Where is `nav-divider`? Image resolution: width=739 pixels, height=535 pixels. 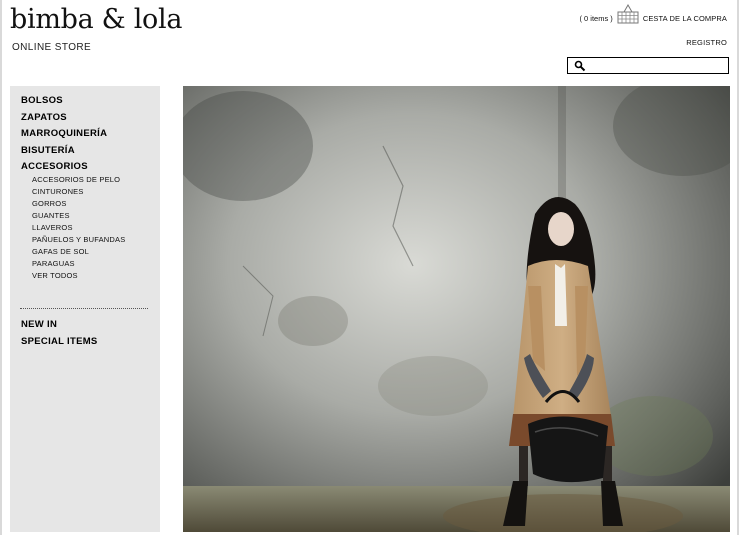
nav-divider is located at coordinates (84, 308).